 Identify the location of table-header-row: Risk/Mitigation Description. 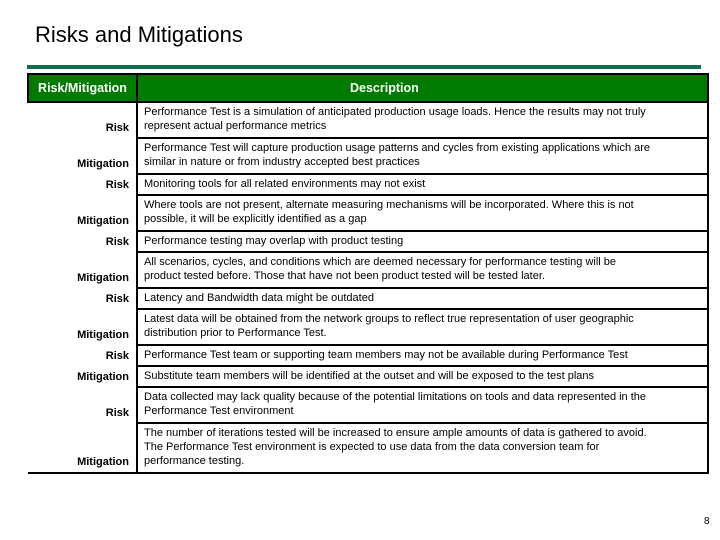
(368, 88).